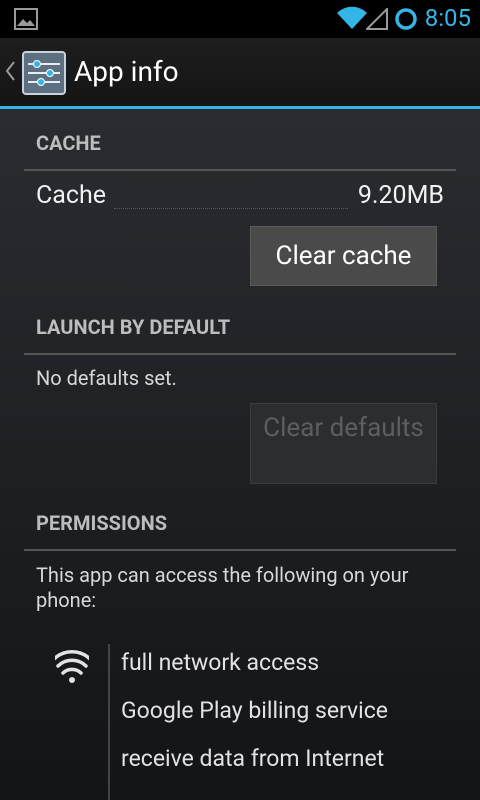 Image resolution: width=480 pixels, height=800 pixels. I want to click on action-bar: App info, so click(240, 72).